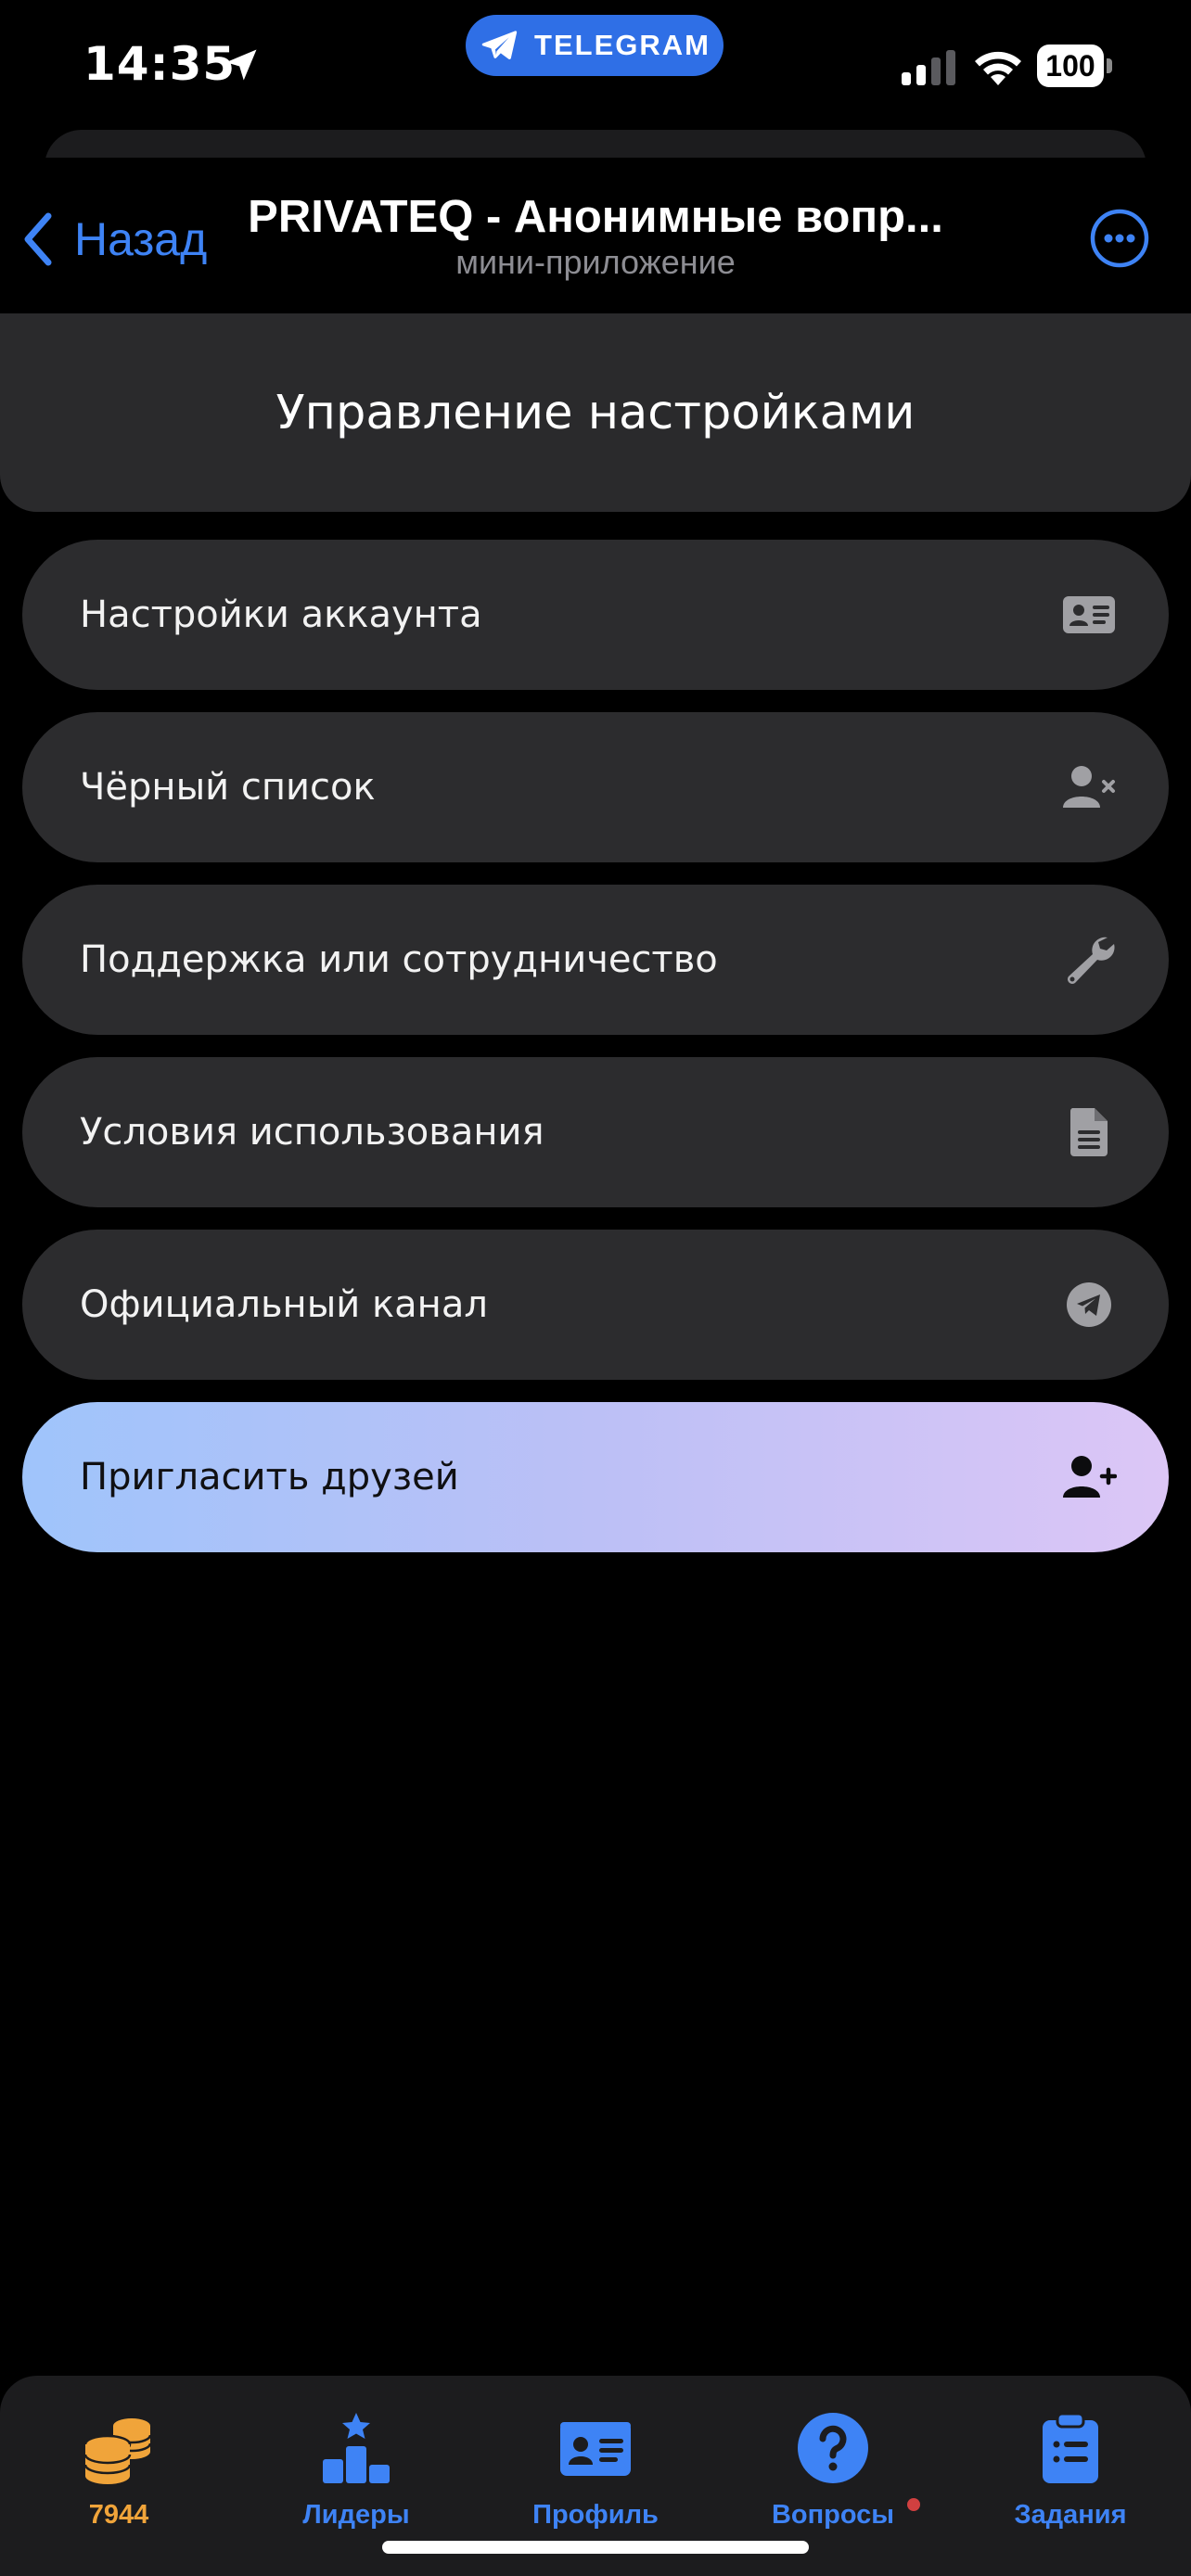 The image size is (1191, 2576). Describe the element at coordinates (595, 1132) in the screenshot. I see `menu-item-terms: Условия использования` at that location.